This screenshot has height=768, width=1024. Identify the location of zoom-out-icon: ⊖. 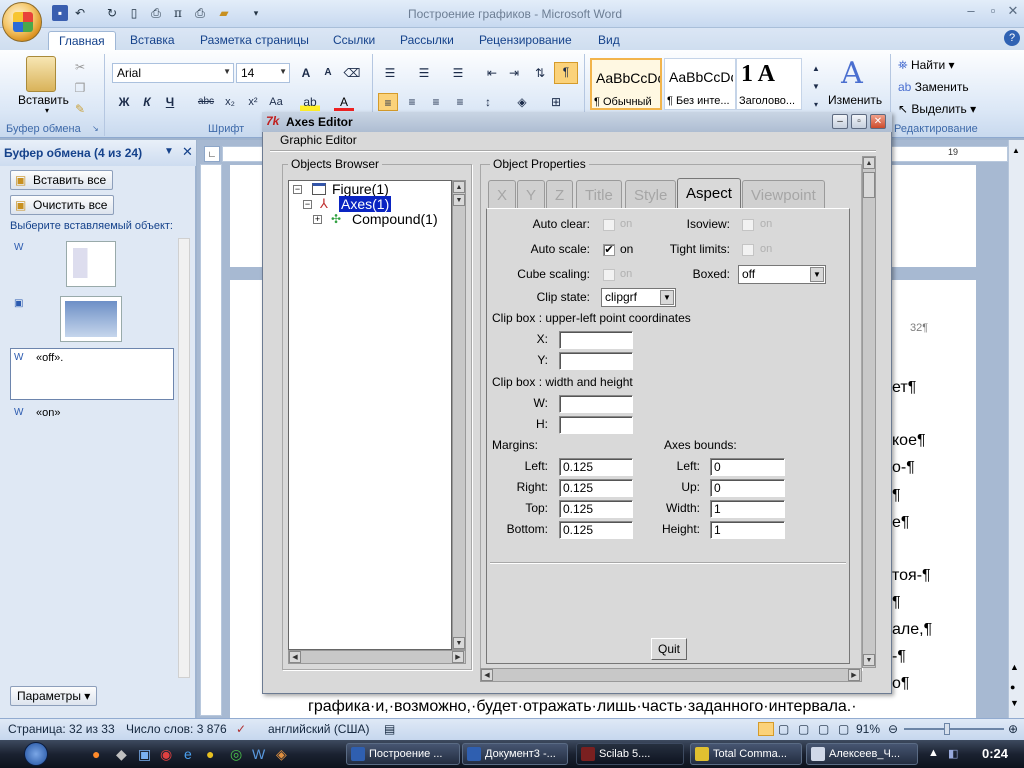
(893, 729).